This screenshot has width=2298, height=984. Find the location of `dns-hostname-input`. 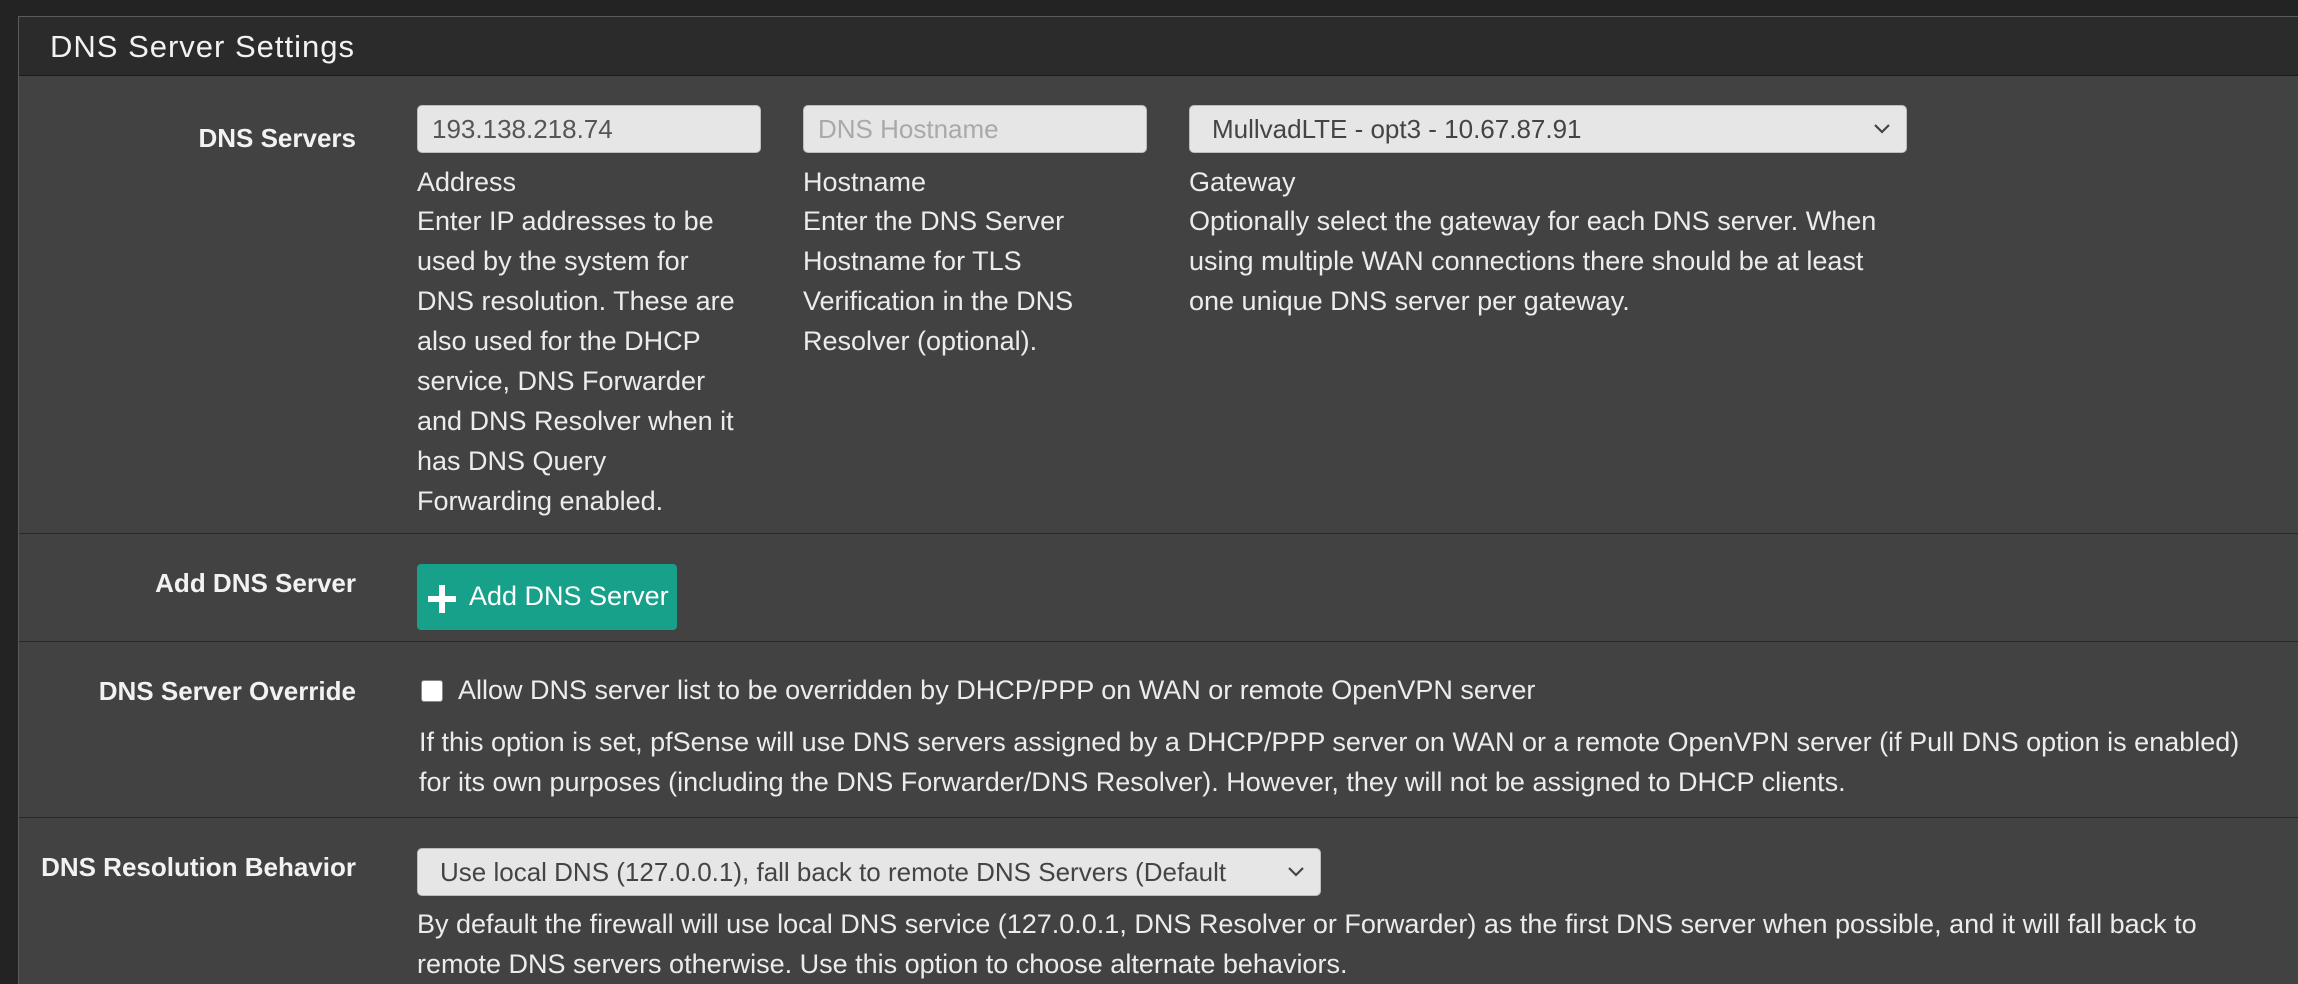

dns-hostname-input is located at coordinates (975, 129).